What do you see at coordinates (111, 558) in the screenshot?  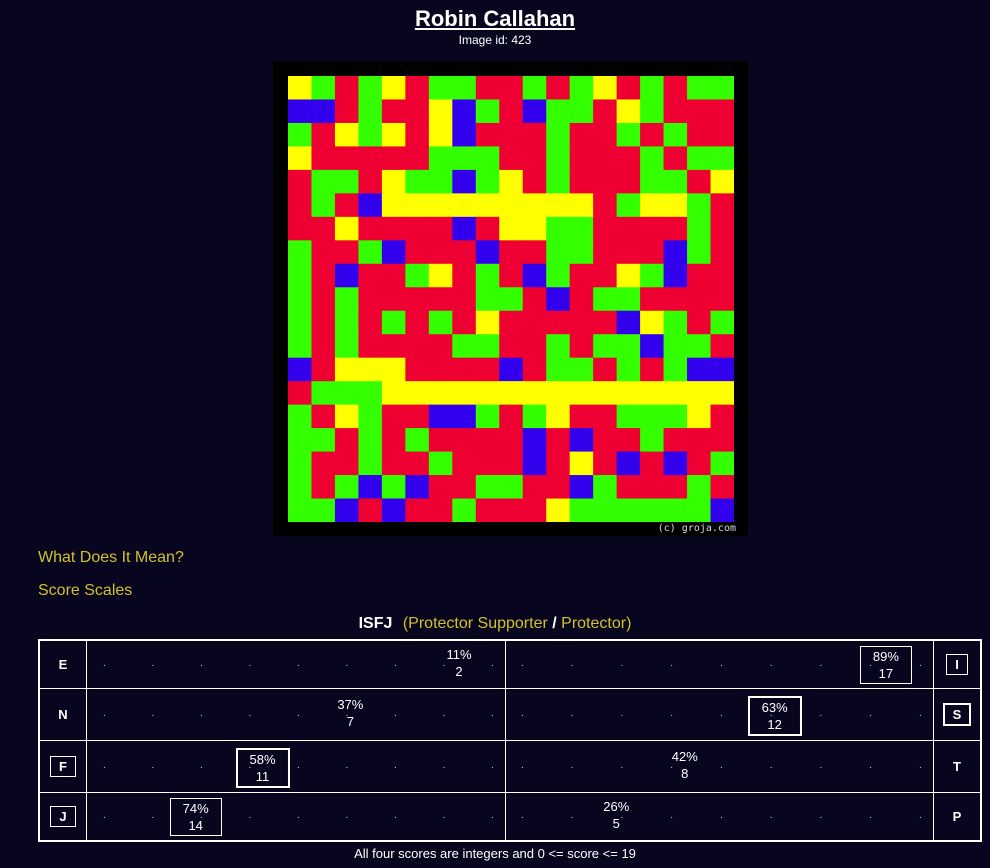 I see `what-does-it-mean-link: What Does It Mean?` at bounding box center [111, 558].